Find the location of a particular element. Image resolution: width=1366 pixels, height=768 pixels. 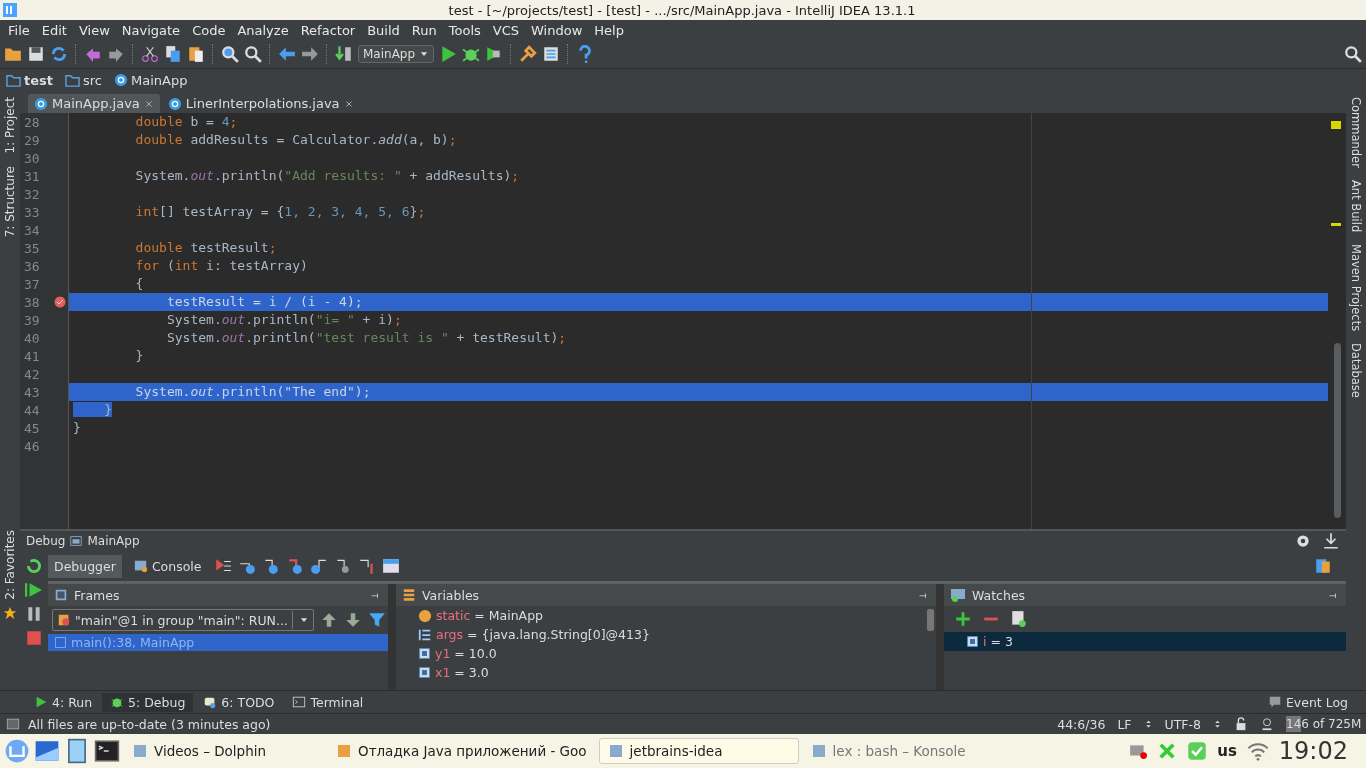

pause-icon is located at coordinates (34, 614).